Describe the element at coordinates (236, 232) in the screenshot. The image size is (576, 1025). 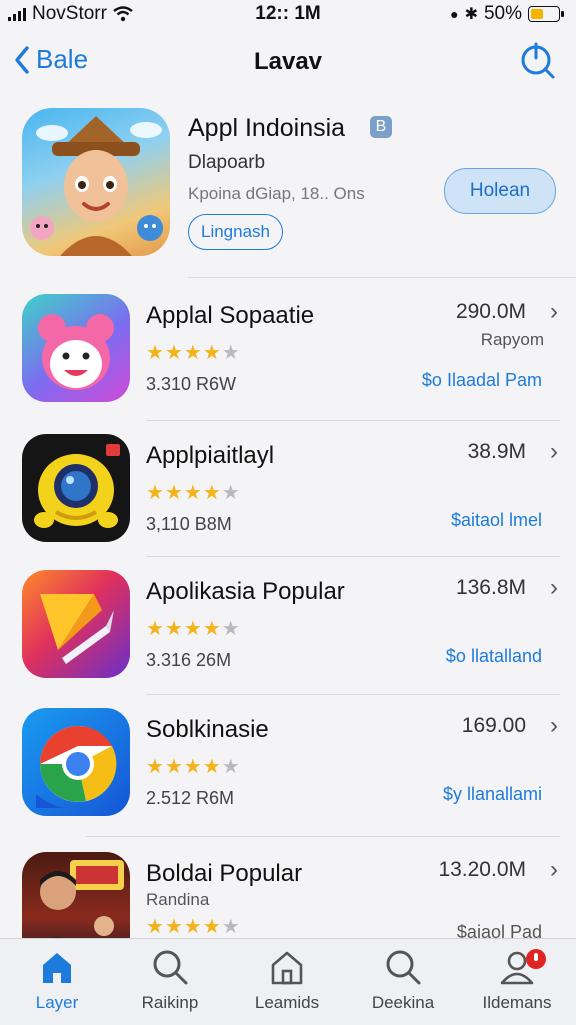
I see `language-tag: Lingnash` at that location.